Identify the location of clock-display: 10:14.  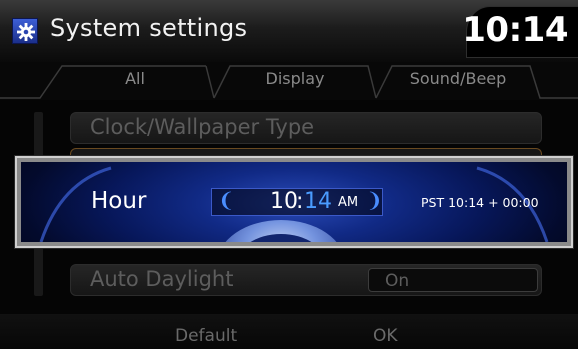
(520, 32).